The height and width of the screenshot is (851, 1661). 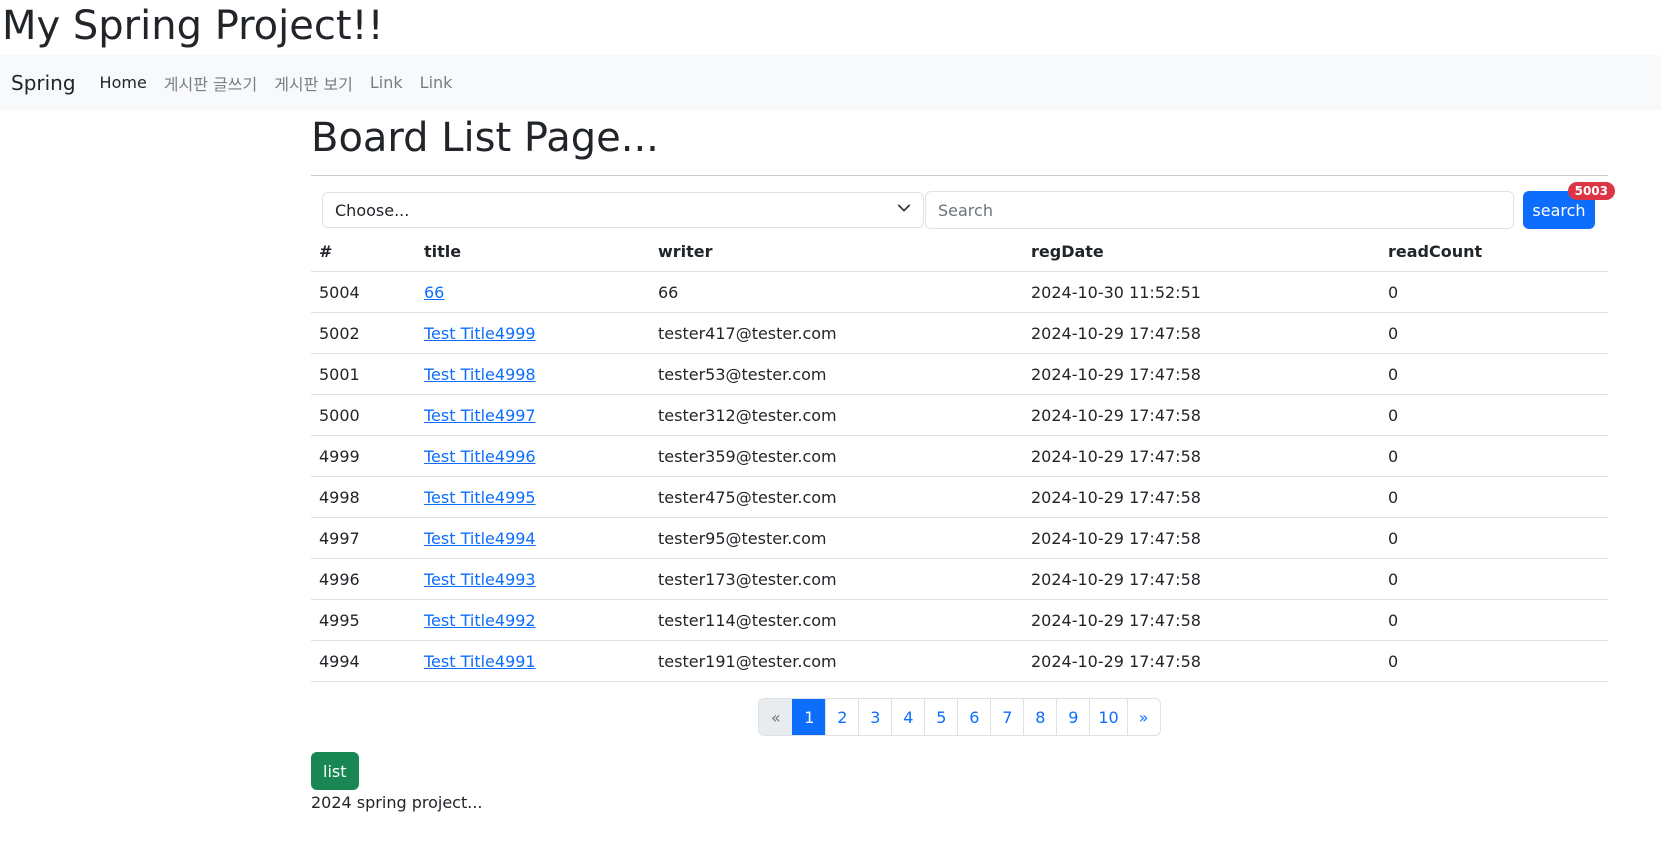 I want to click on cell-writer: tester95@tester.com, so click(x=836, y=538).